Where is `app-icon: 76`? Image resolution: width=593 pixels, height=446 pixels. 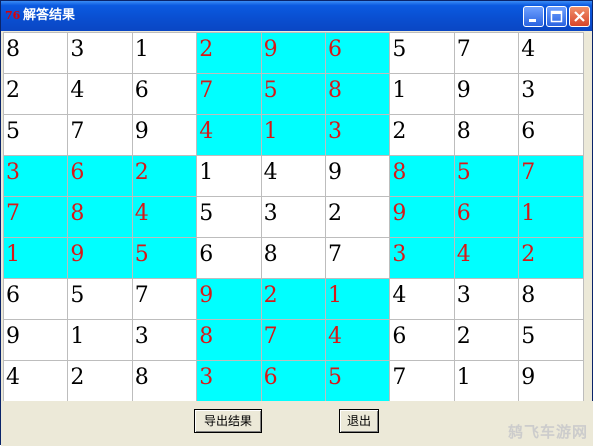 app-icon: 76 is located at coordinates (13, 15).